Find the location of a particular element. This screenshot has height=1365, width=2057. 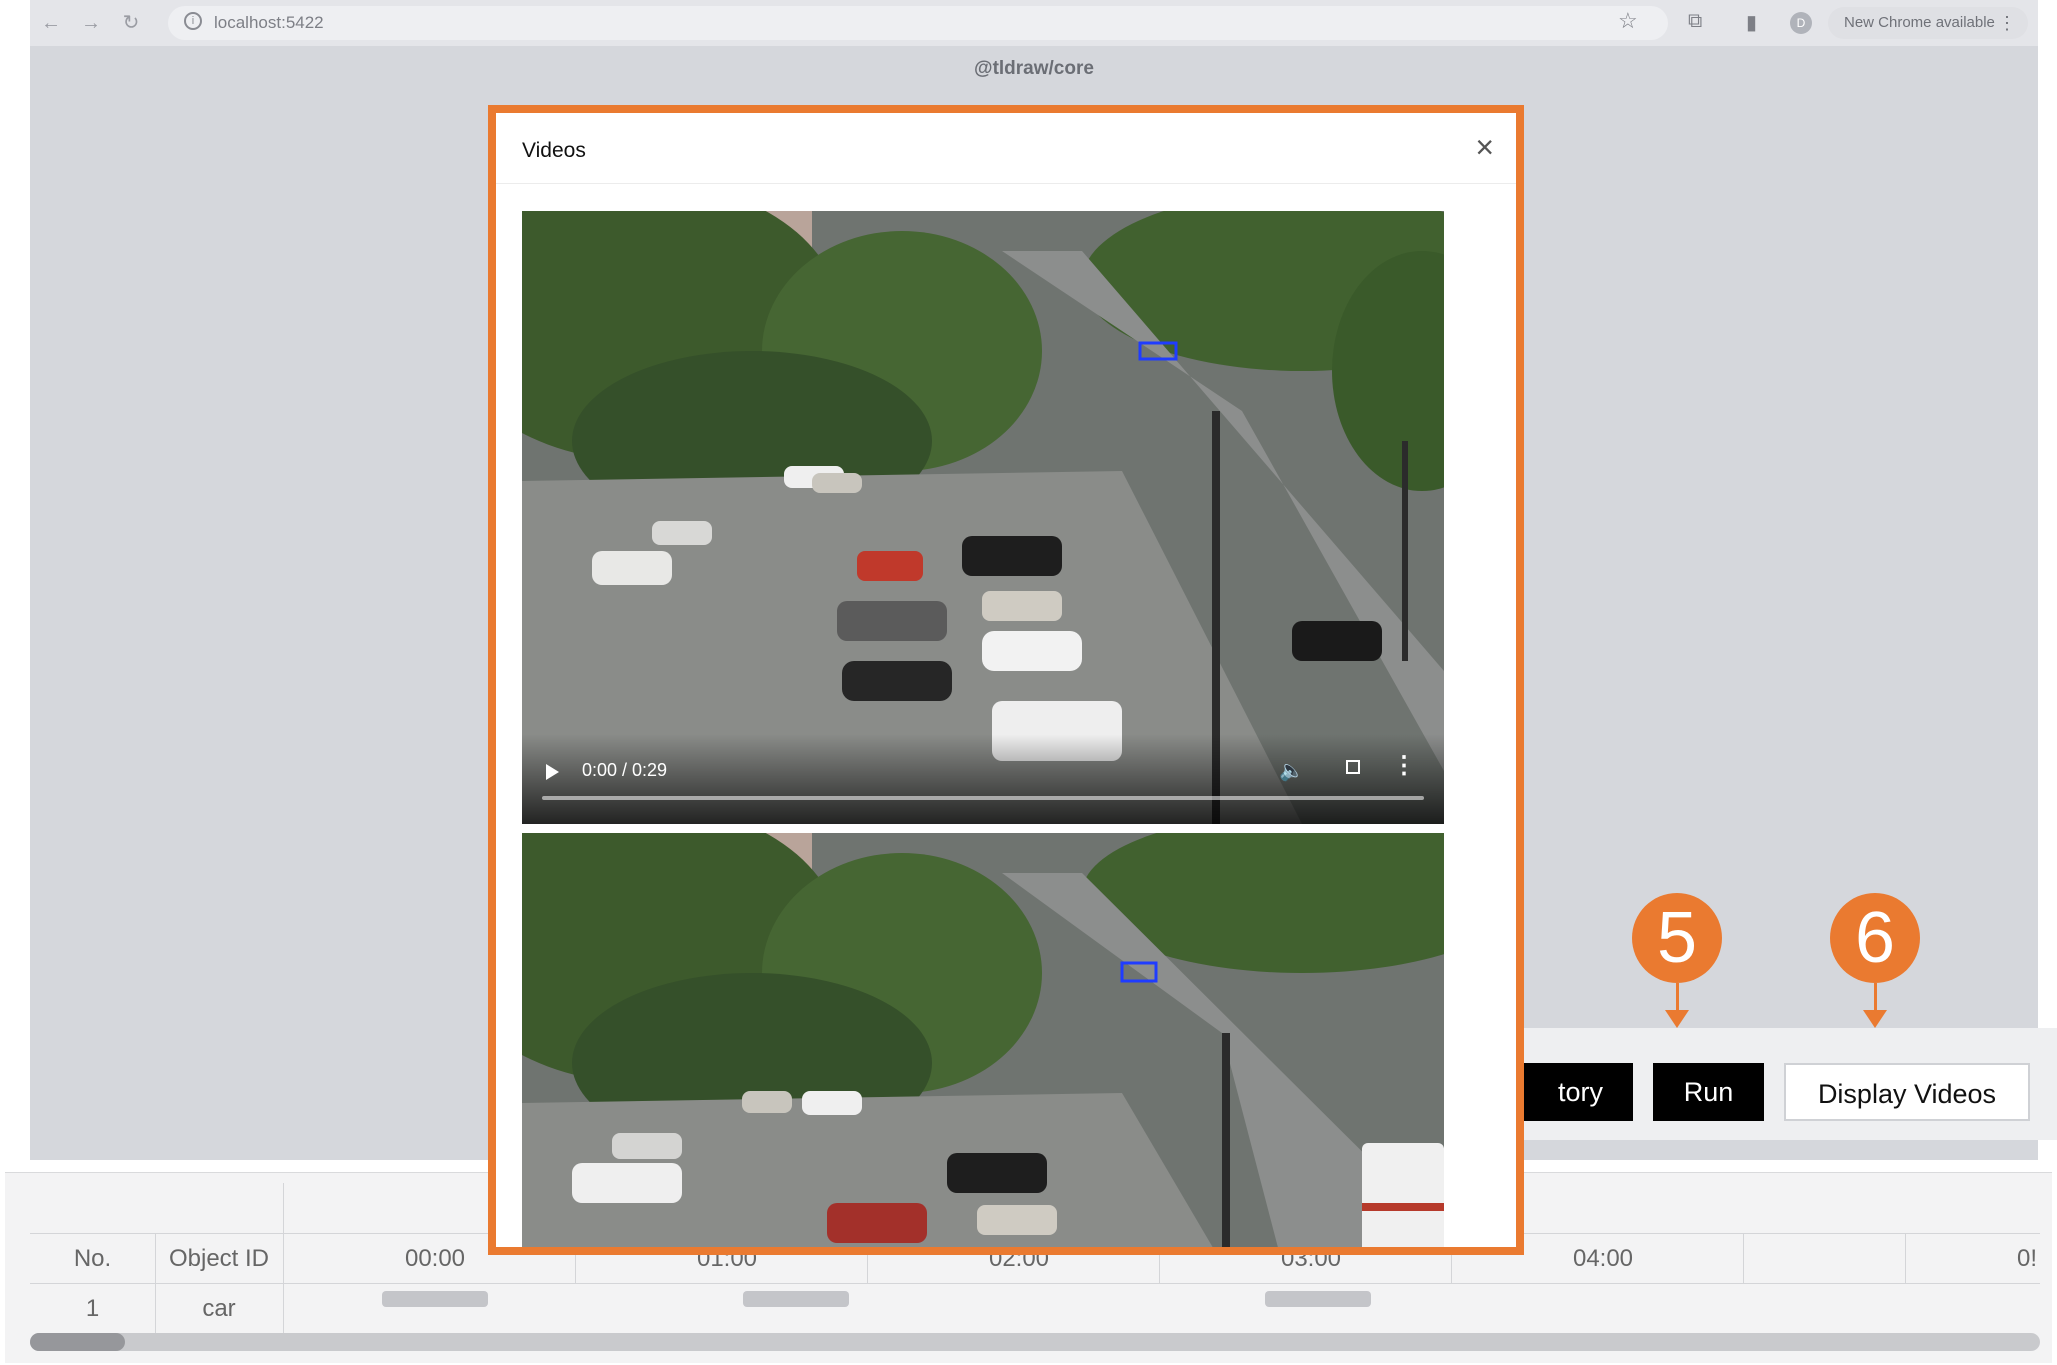

site-info-icon: i is located at coordinates (193, 21).